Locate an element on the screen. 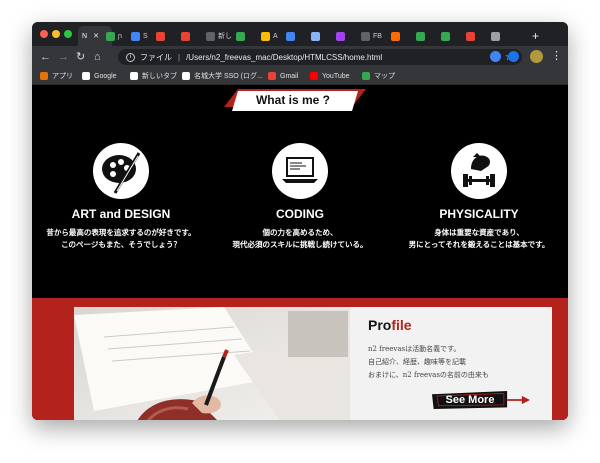 The image size is (600, 463). see-more-button is located at coordinates (481, 400).